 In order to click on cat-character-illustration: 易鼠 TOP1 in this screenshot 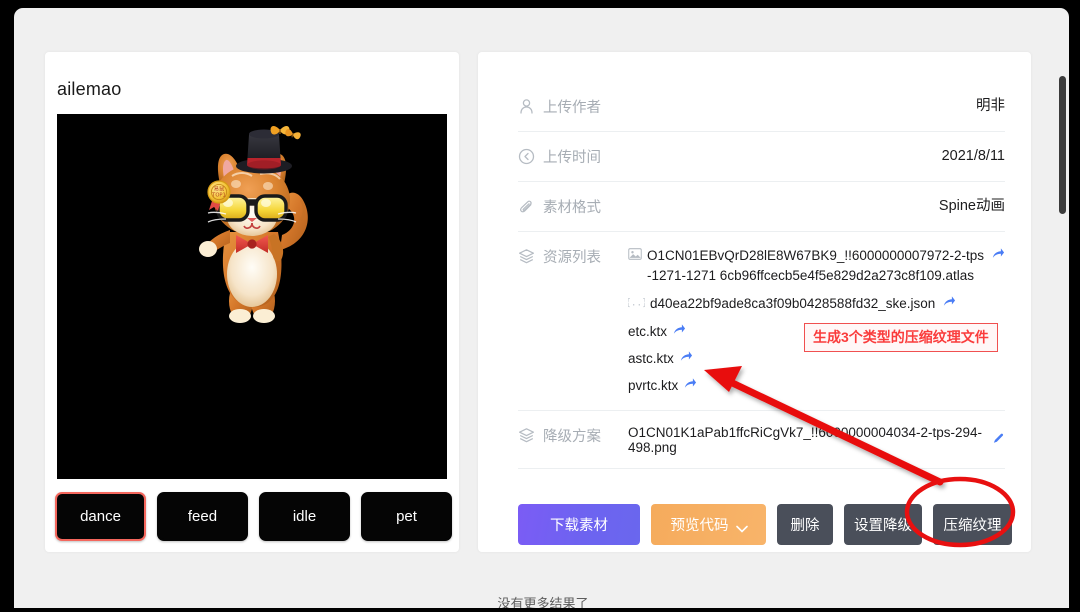, I will do `click(252, 237)`.